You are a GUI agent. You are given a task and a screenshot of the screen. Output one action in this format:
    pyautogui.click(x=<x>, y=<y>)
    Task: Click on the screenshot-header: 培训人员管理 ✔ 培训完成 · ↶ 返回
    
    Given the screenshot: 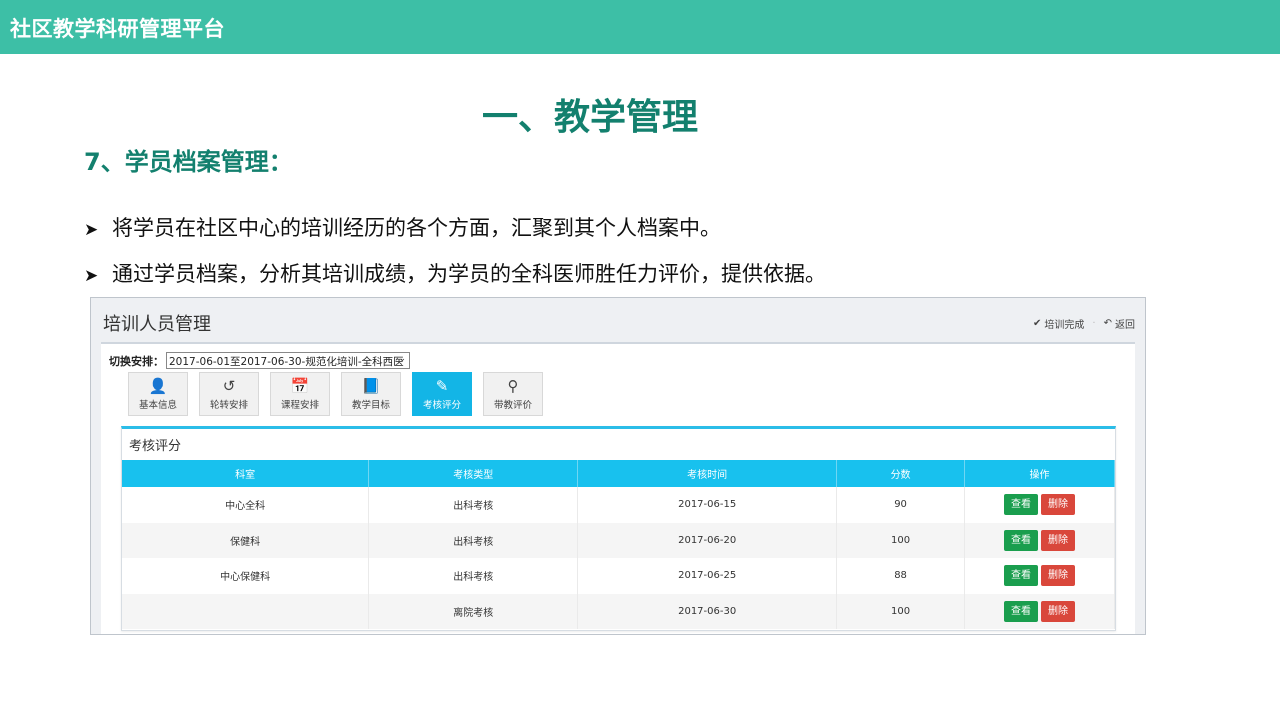 What is the action you would take?
    pyautogui.click(x=618, y=320)
    